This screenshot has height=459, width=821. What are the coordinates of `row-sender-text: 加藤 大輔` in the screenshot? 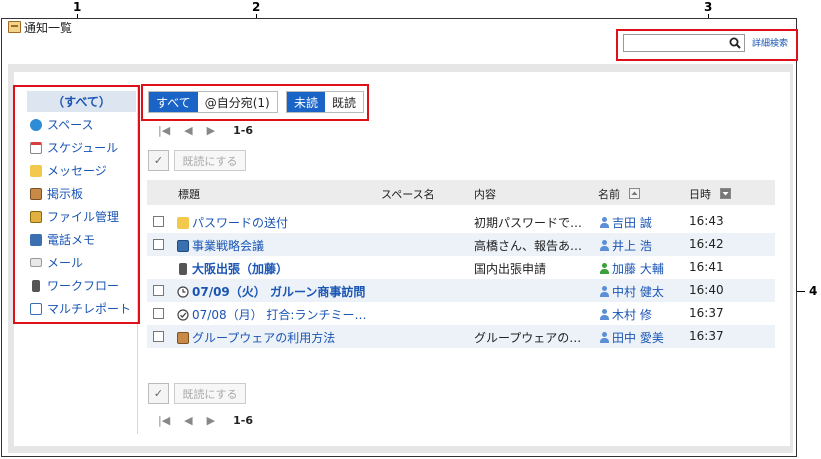 It's located at (638, 269).